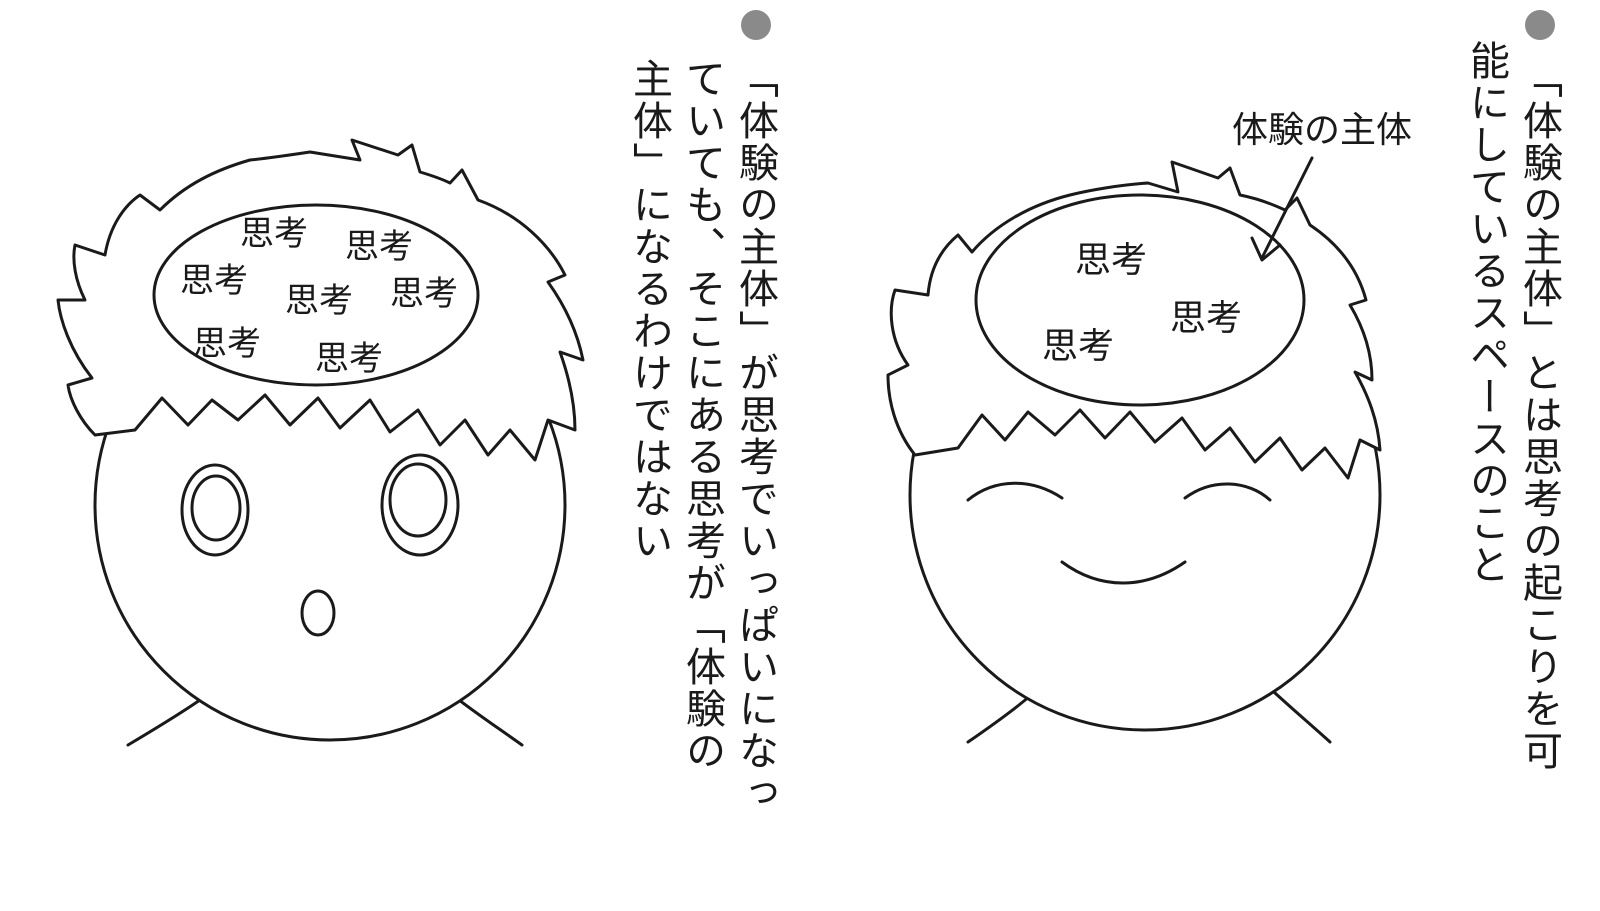 This screenshot has height=911, width=1600. I want to click on annotation-label: 体験の主体, so click(1322, 130).